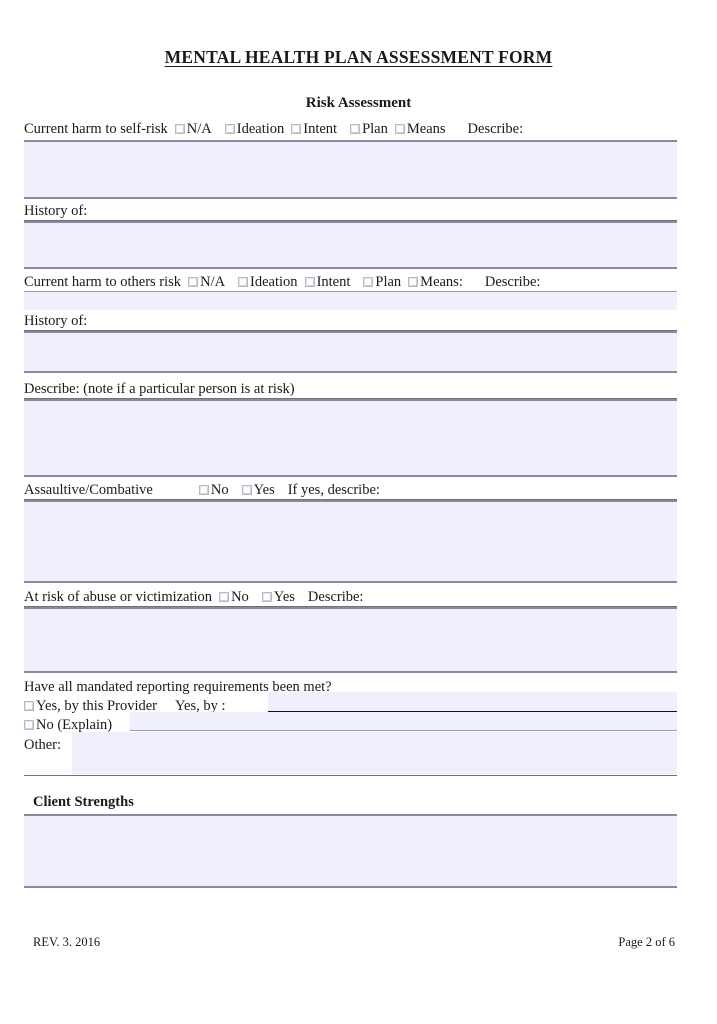  What do you see at coordinates (260, 129) in the screenshot?
I see `self-risk-ideation-label: Ideation` at bounding box center [260, 129].